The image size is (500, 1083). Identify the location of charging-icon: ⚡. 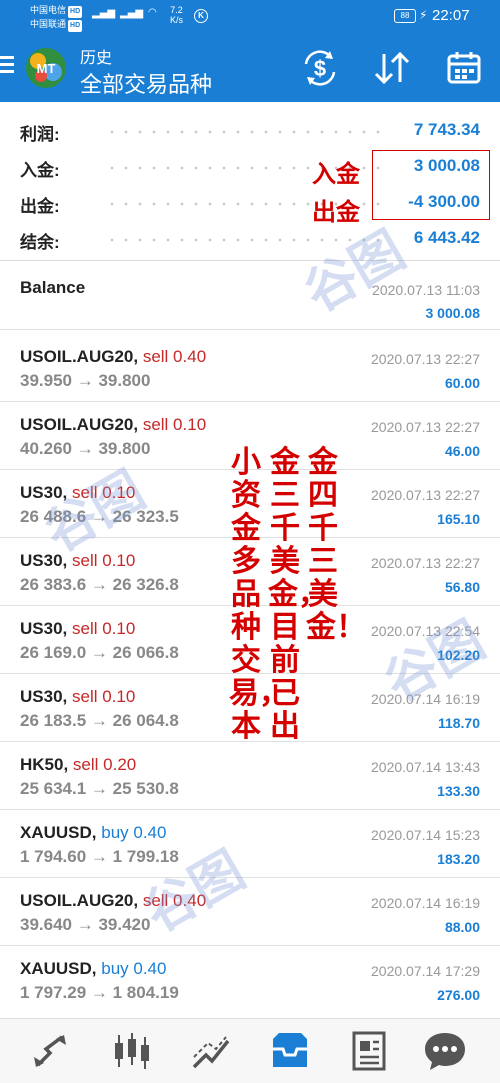
(423, 15).